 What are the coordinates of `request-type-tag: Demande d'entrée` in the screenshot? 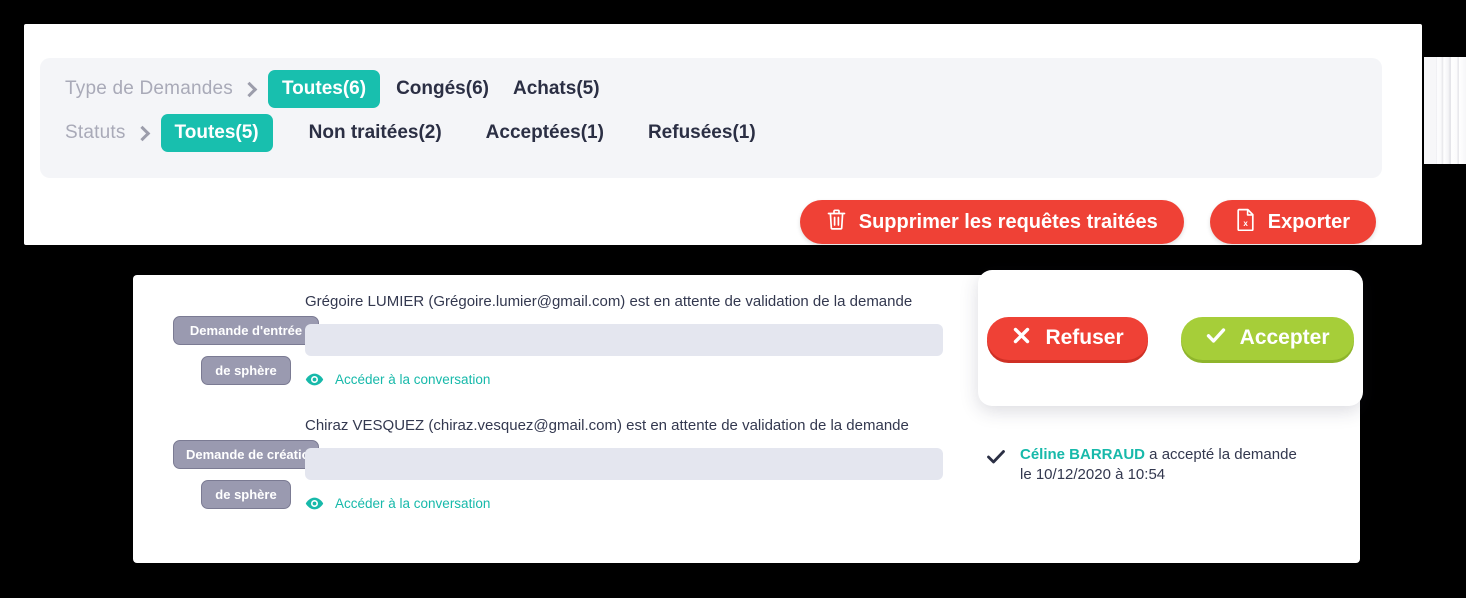 It's located at (246, 330).